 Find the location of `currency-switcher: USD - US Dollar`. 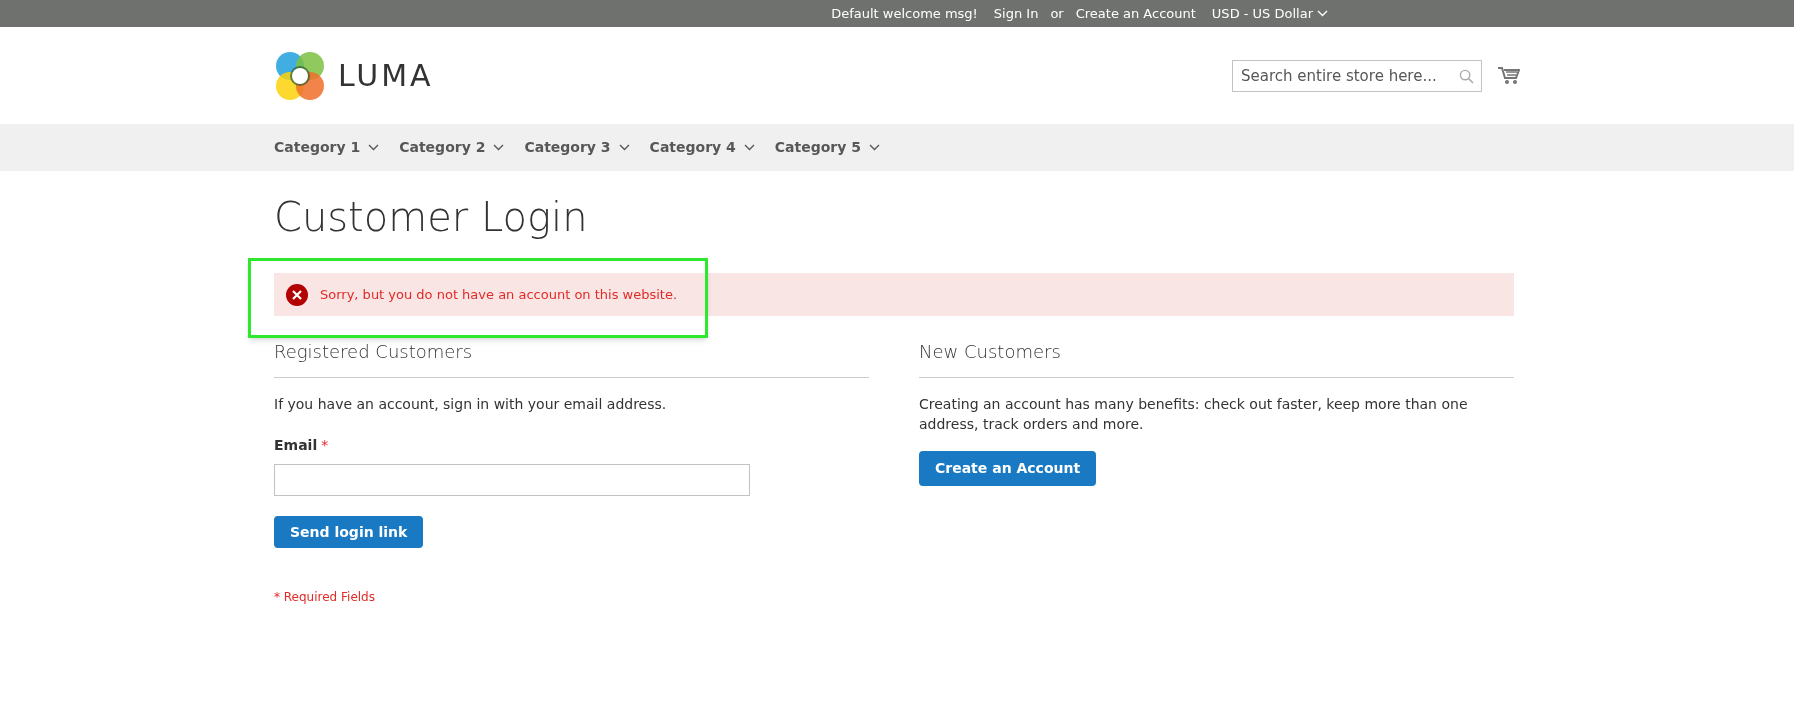

currency-switcher: USD - US Dollar is located at coordinates (1269, 13).